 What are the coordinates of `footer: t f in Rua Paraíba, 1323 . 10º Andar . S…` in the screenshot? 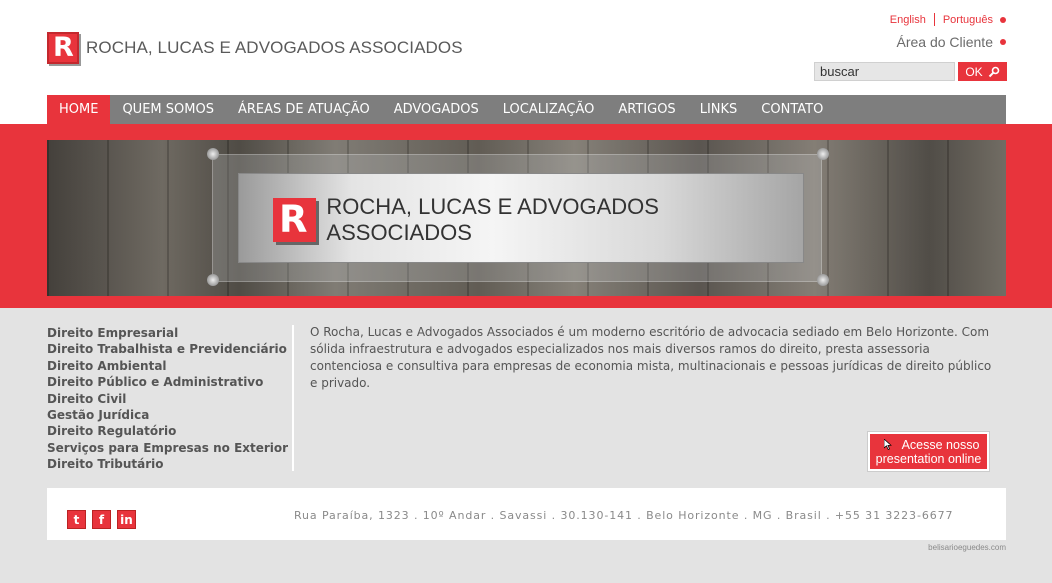 It's located at (526, 514).